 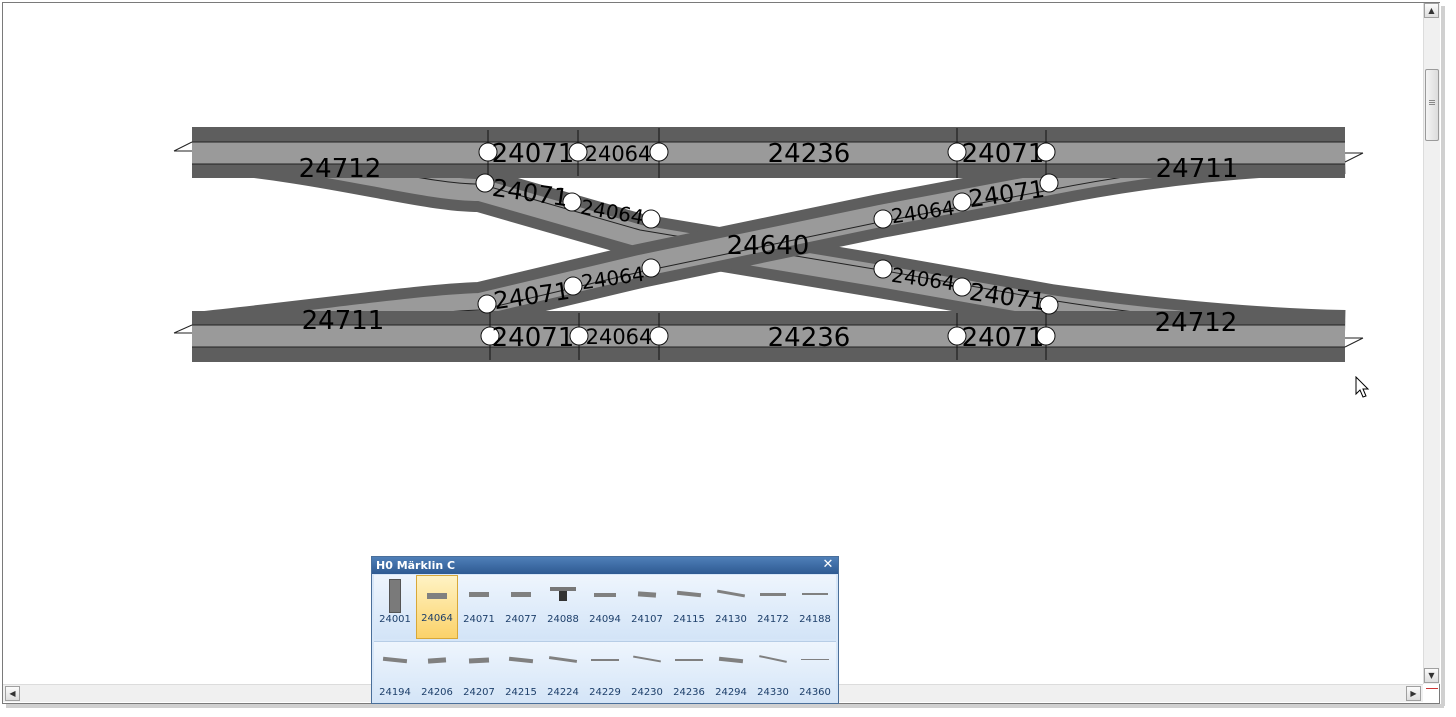 What do you see at coordinates (521, 607) in the screenshot?
I see `palette-item-24077: 24077` at bounding box center [521, 607].